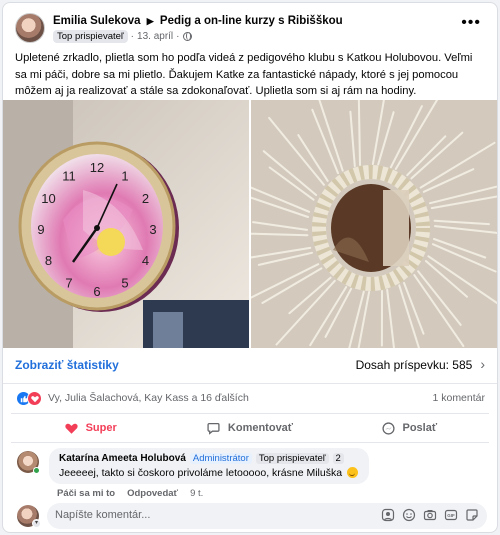 Image resolution: width=500 pixels, height=535 pixels. I want to click on author-avatar, so click(30, 28).